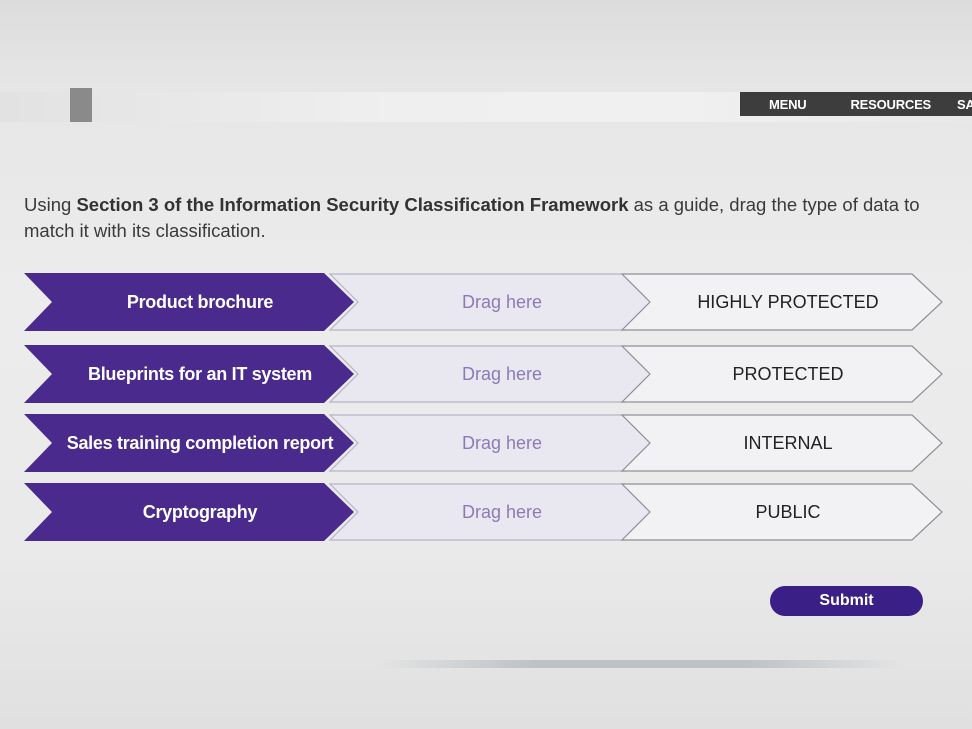  What do you see at coordinates (189, 512) in the screenshot?
I see `draggable-item-cryptography: Cryptography` at bounding box center [189, 512].